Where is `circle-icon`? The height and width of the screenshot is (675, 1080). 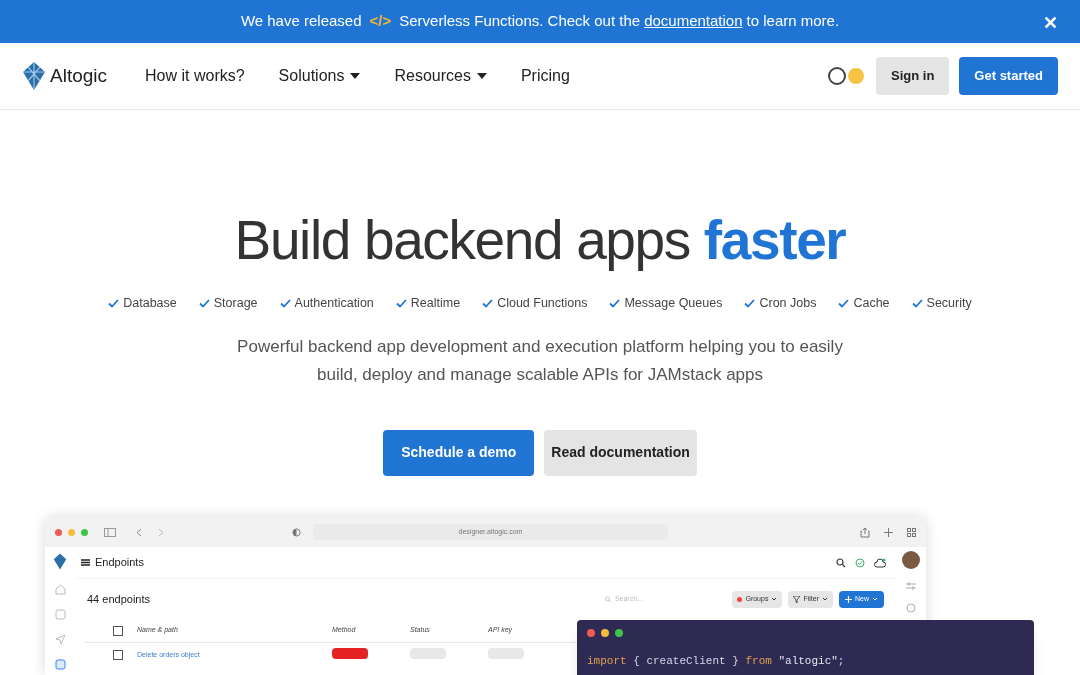 circle-icon is located at coordinates (911, 608).